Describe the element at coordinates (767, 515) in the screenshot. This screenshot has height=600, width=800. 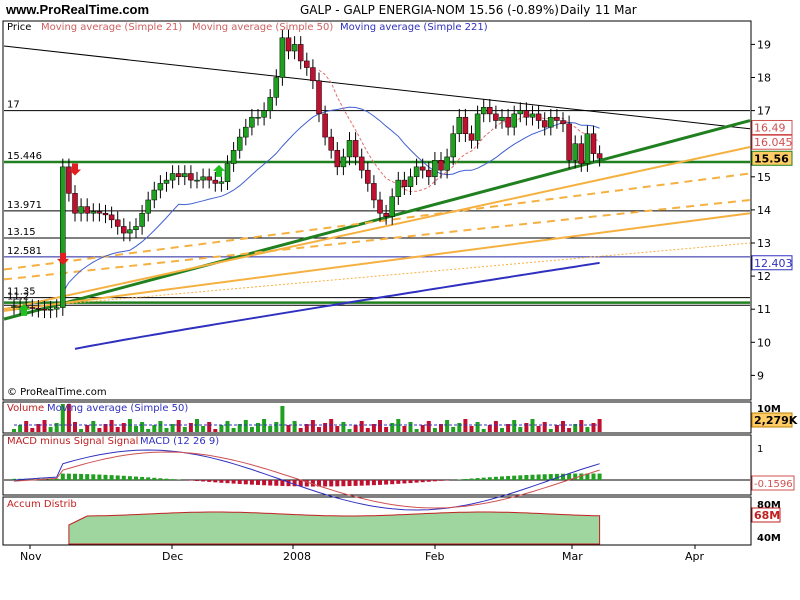
I see `accum-value-label: 68M` at that location.